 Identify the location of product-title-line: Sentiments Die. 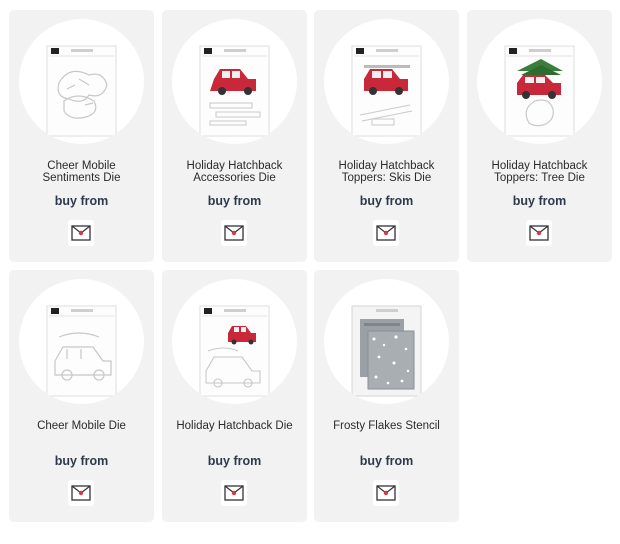
(81, 178).